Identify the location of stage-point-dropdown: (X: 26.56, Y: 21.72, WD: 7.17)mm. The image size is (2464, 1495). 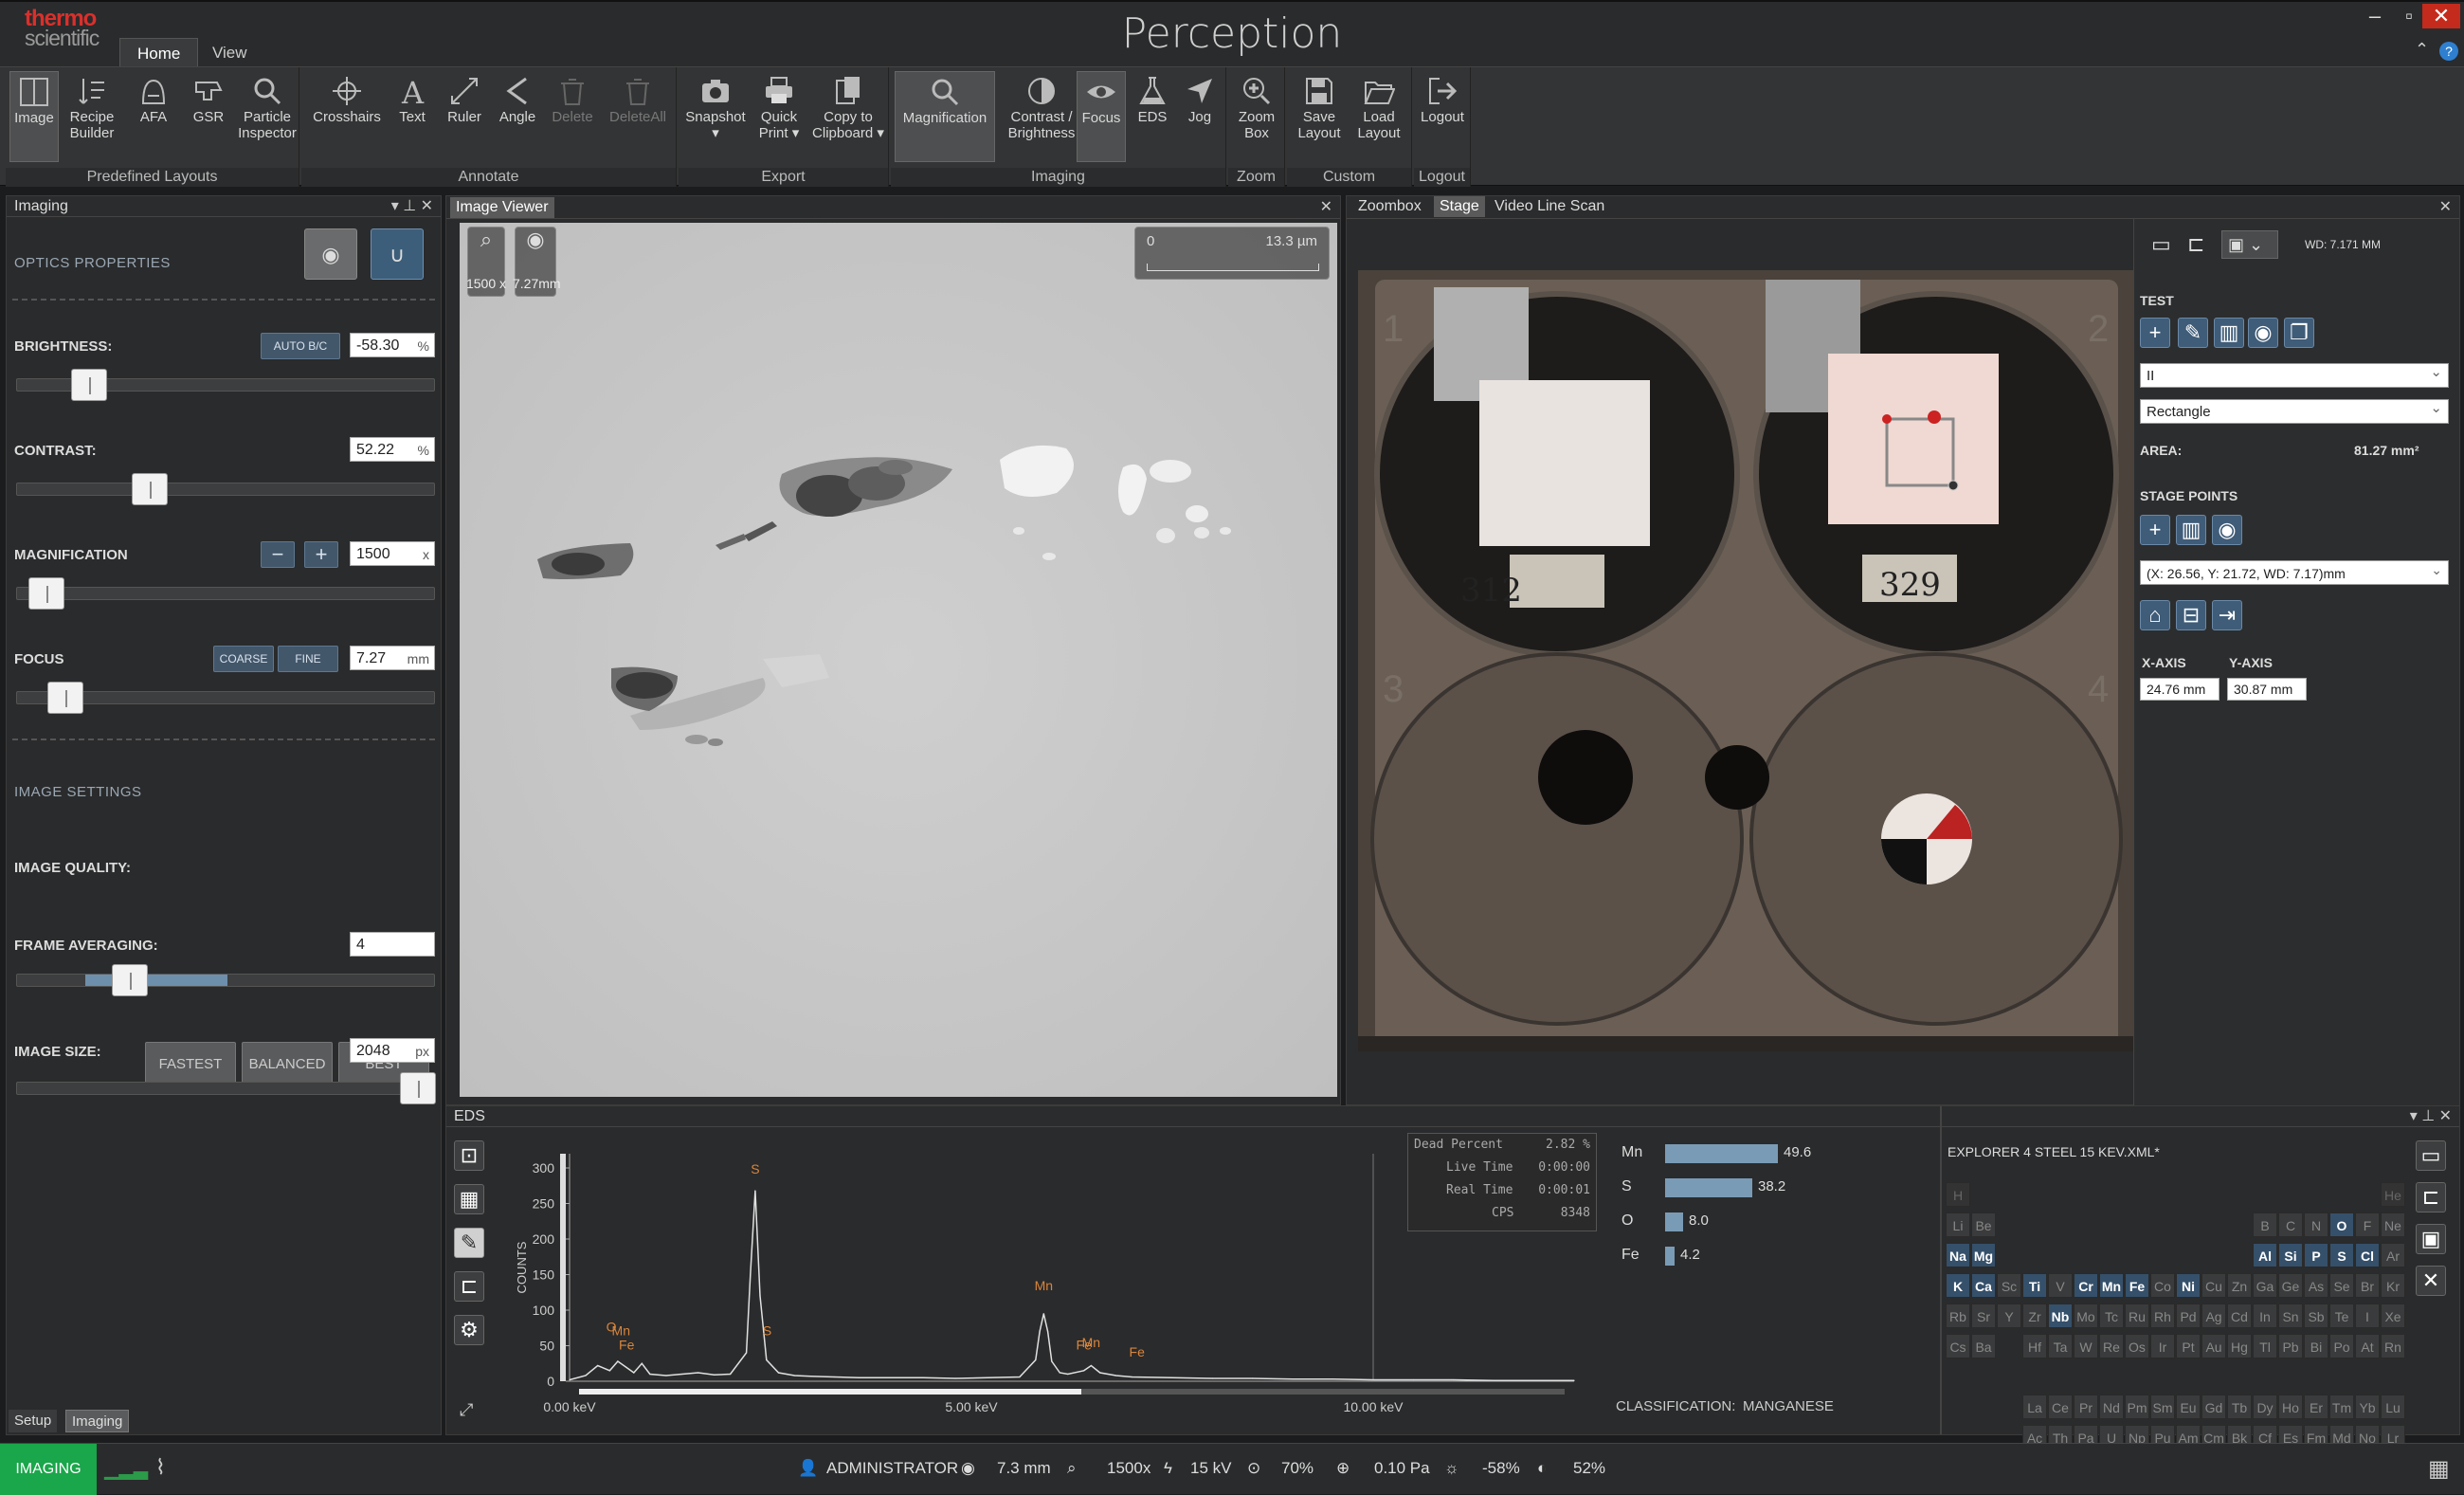
(2294, 571).